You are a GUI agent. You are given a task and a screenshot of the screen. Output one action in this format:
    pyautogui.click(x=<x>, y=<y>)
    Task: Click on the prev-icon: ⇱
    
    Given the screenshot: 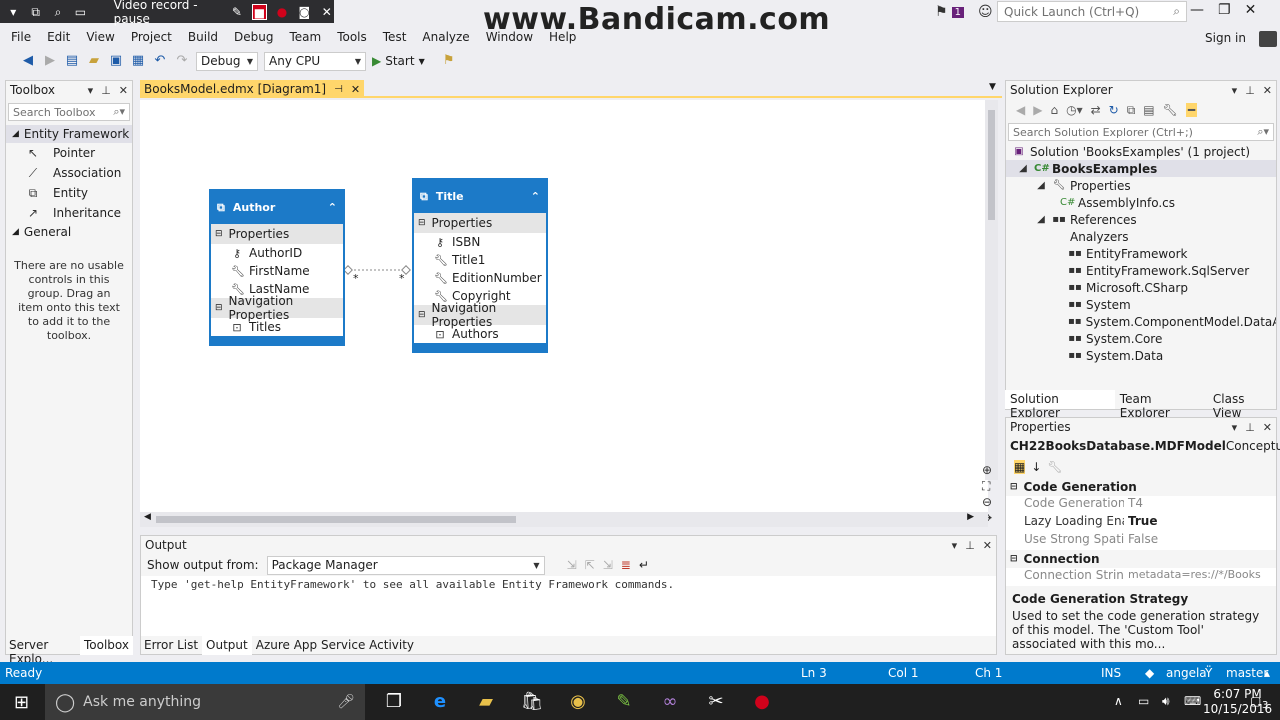 What is the action you would take?
    pyautogui.click(x=590, y=565)
    